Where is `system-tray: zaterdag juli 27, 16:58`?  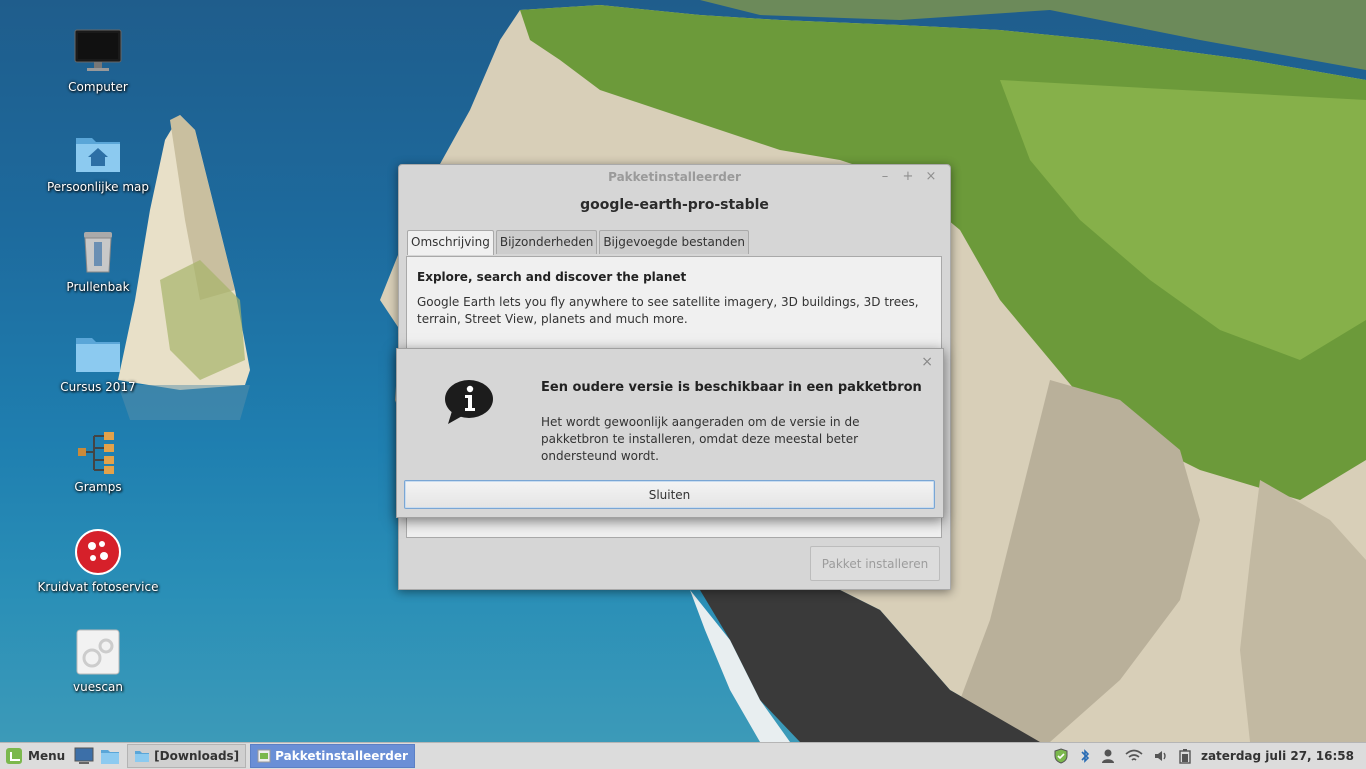
system-tray: zaterdag juli 27, 16:58 is located at coordinates (1209, 756).